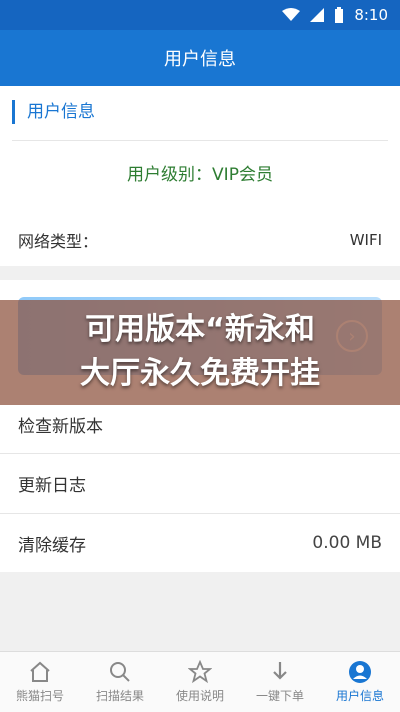 The height and width of the screenshot is (712, 400). Describe the element at coordinates (200, 140) in the screenshot. I see `divider` at that location.